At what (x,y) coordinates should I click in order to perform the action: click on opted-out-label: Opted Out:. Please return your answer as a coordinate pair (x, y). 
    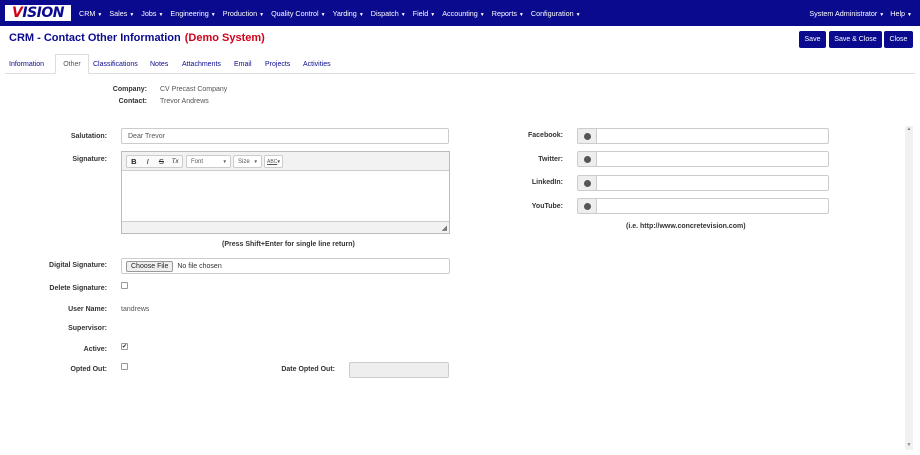
    Looking at the image, I should click on (88, 369).